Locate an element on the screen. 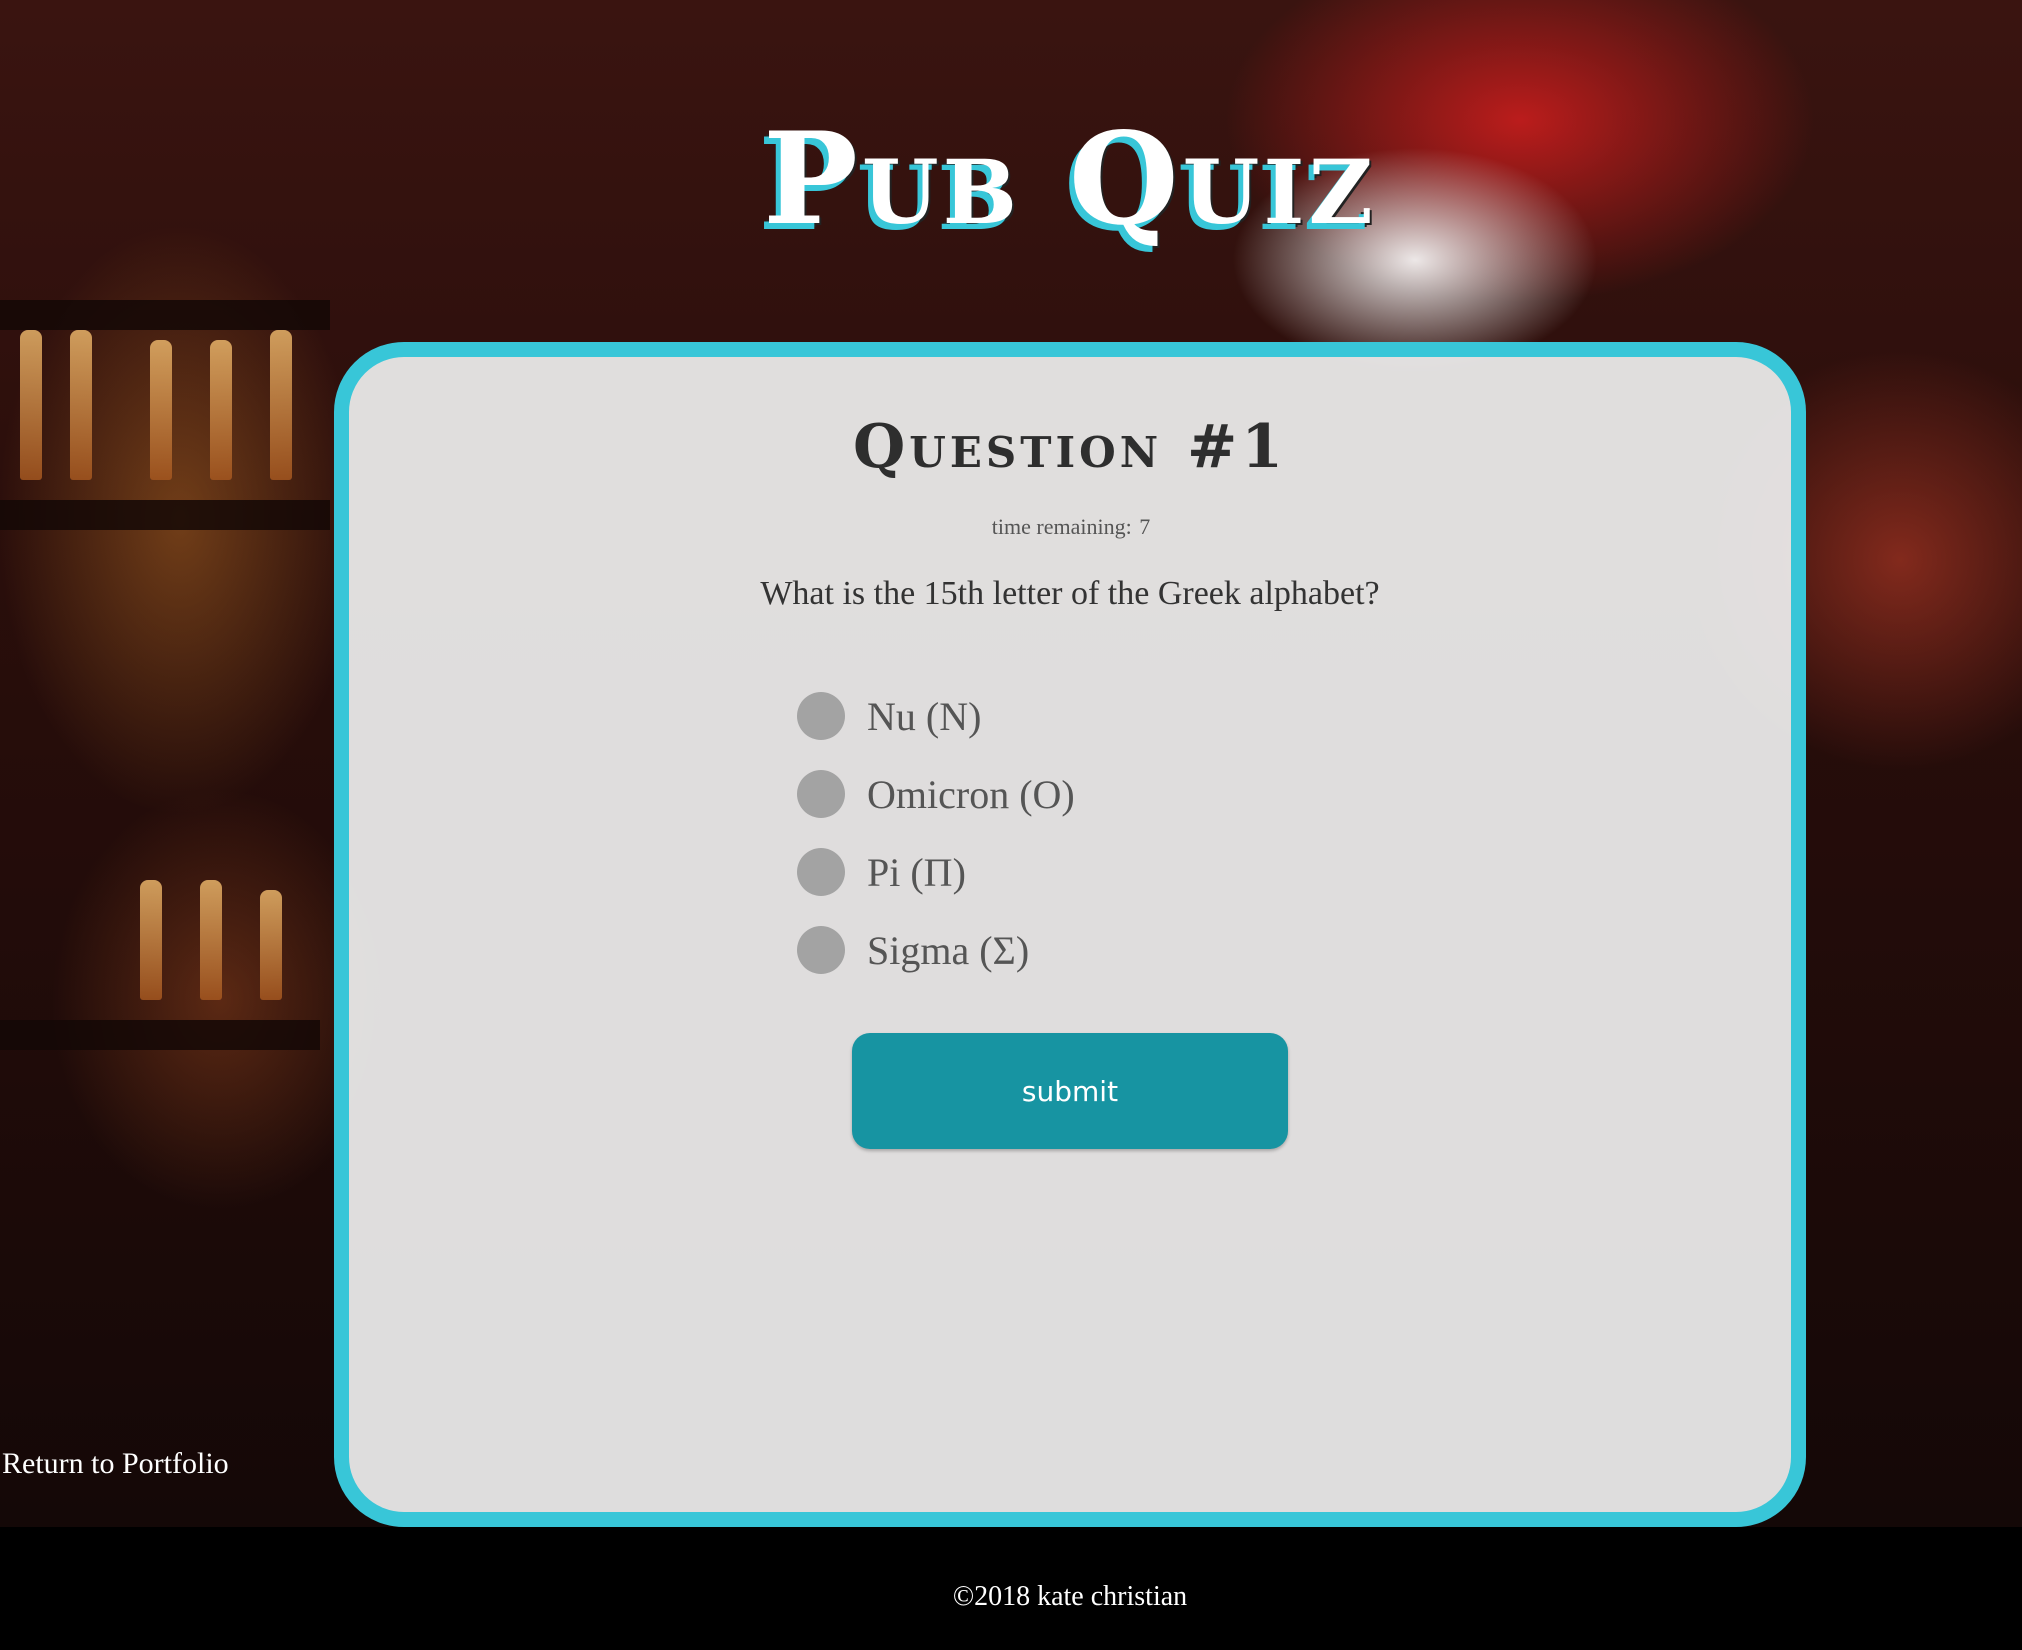  answer-option: Pi (Π) is located at coordinates (1097, 872).